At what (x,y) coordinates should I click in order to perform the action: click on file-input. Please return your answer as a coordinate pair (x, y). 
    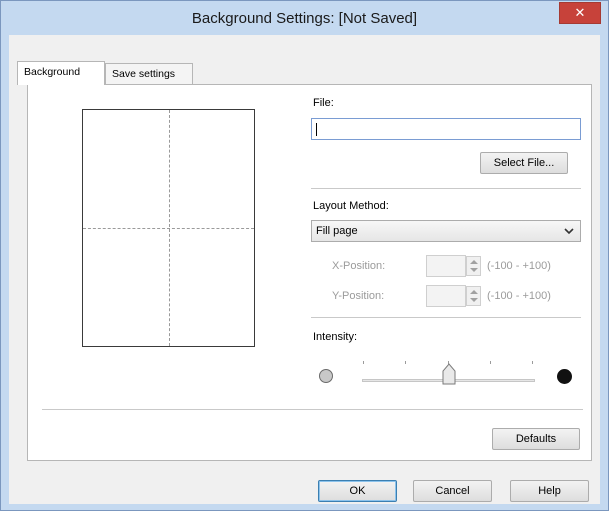
    Looking at the image, I should click on (446, 129).